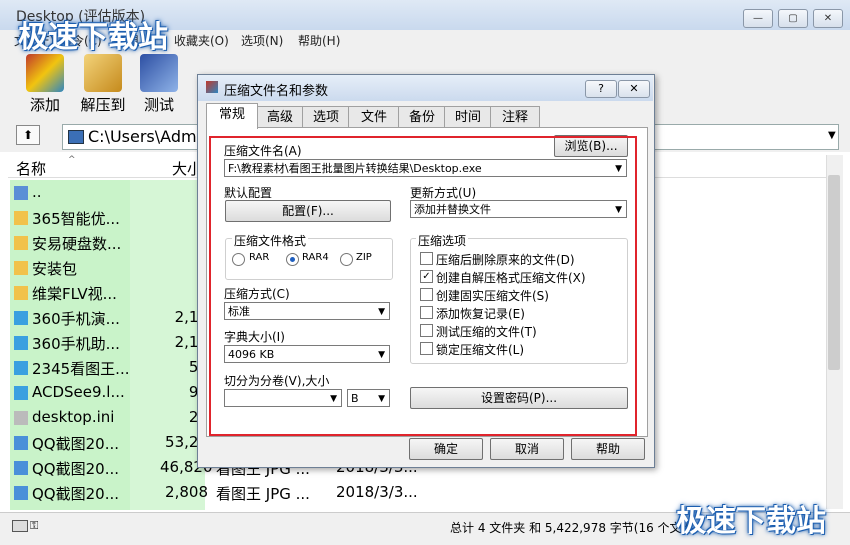 This screenshot has width=850, height=545. What do you see at coordinates (832, 135) in the screenshot?
I see `chevron-down-icon: ▼` at bounding box center [832, 135].